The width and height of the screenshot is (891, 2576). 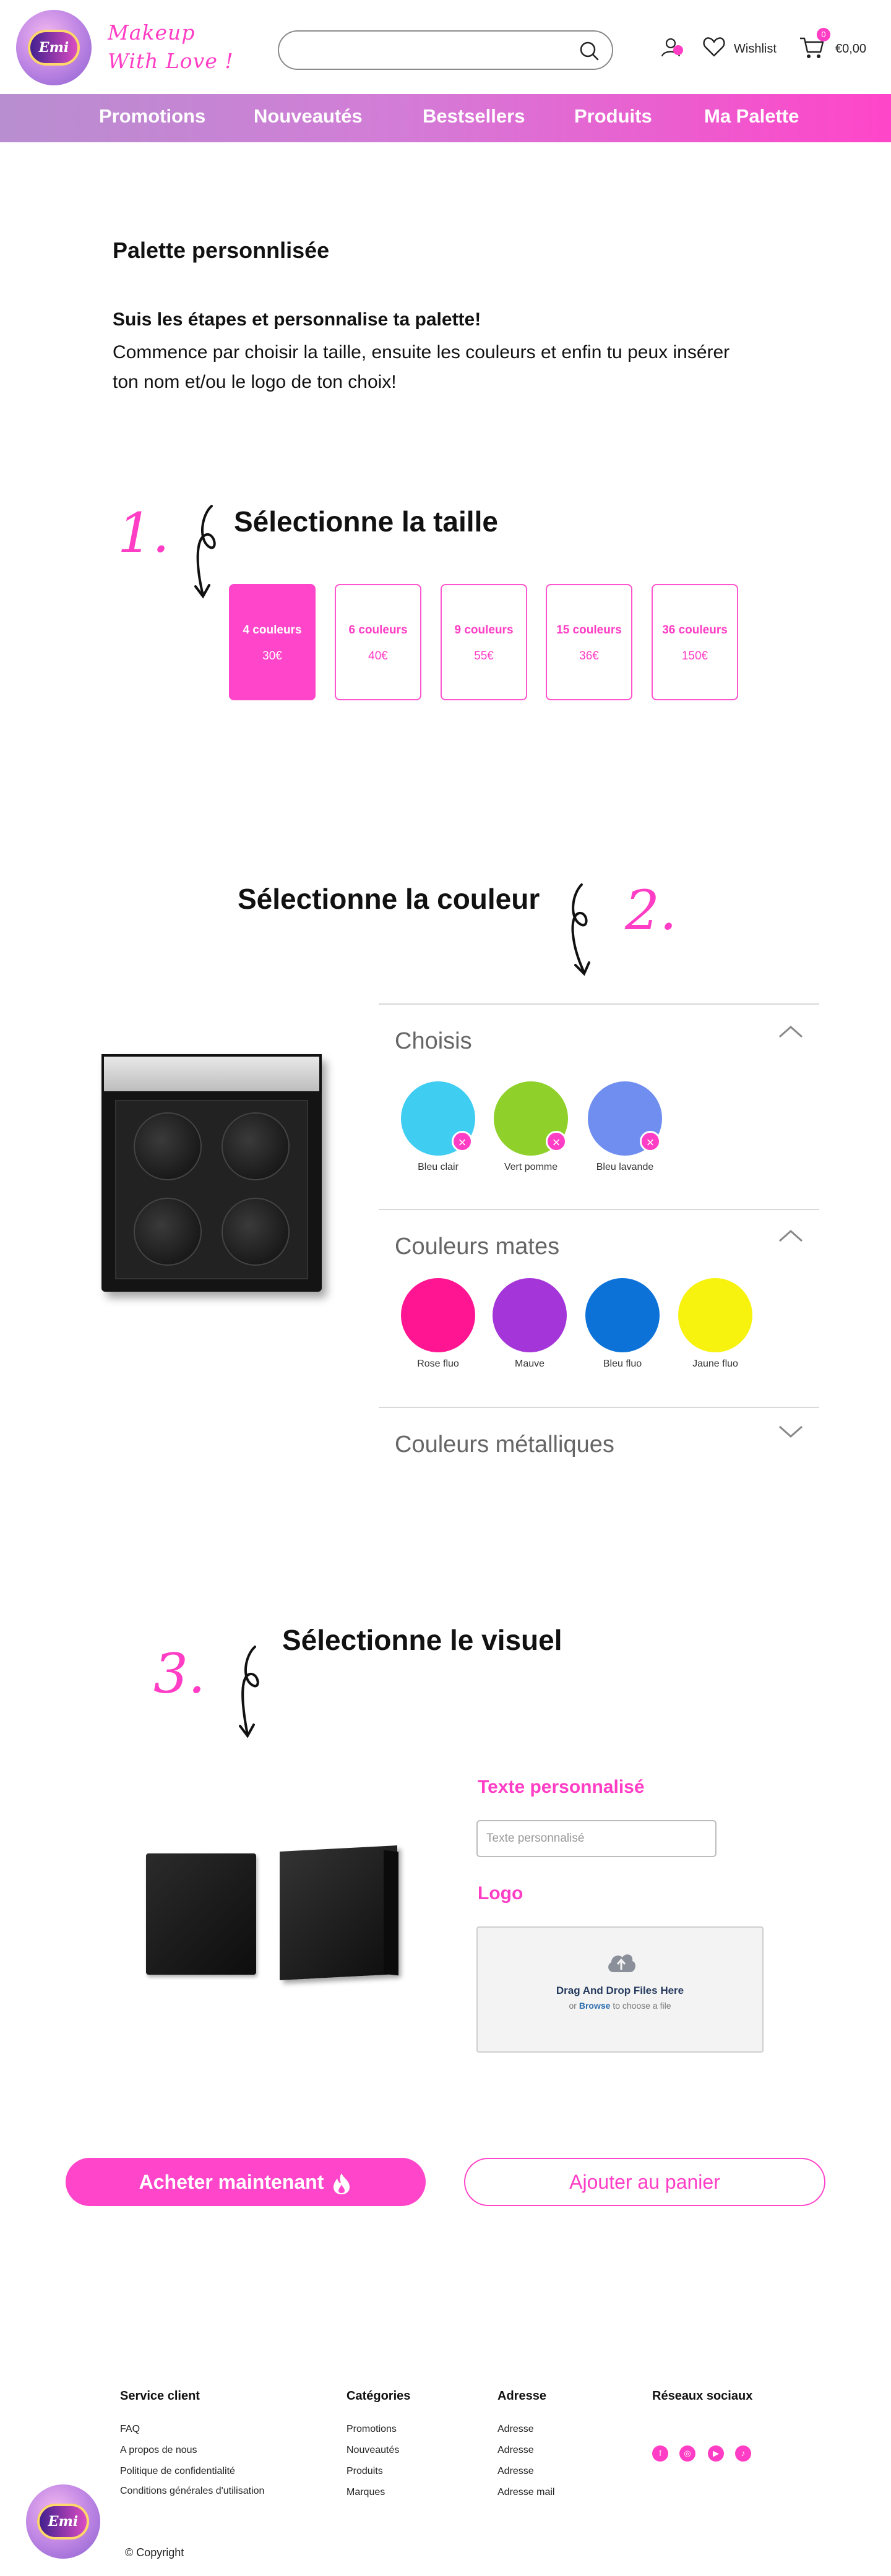 I want to click on step-2-title: Sélectionne la couleur, so click(x=389, y=899).